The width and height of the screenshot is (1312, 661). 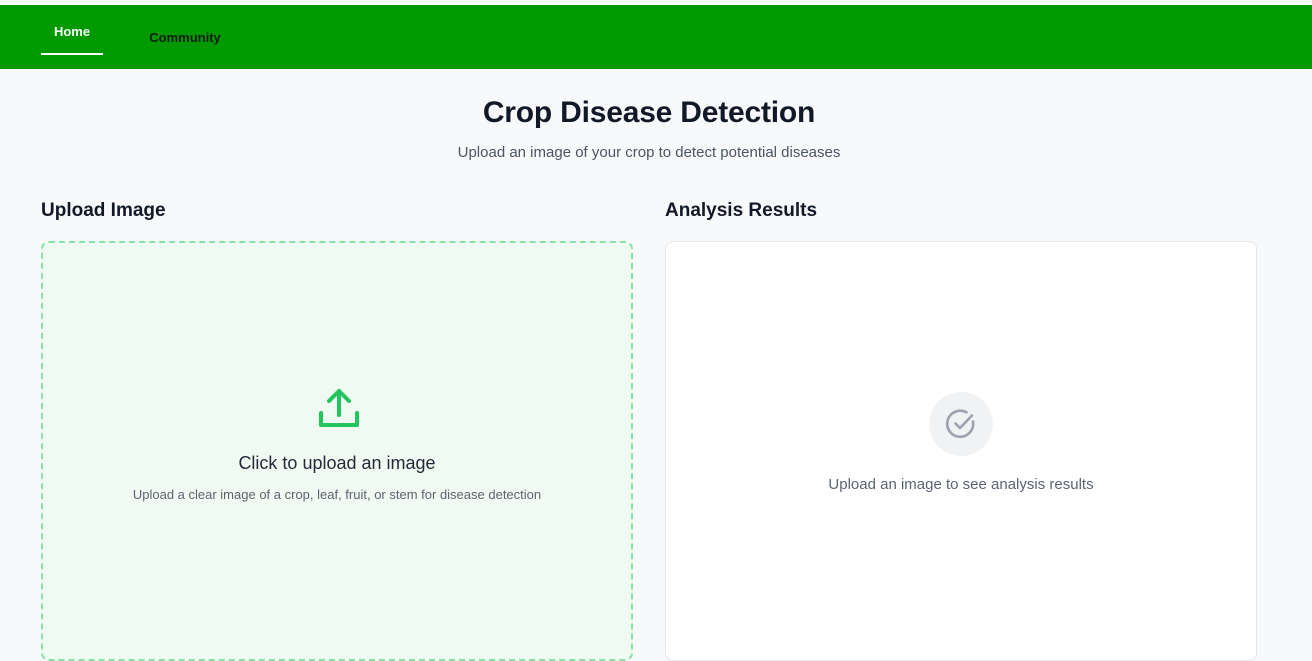 What do you see at coordinates (961, 424) in the screenshot?
I see `check-circle-icon` at bounding box center [961, 424].